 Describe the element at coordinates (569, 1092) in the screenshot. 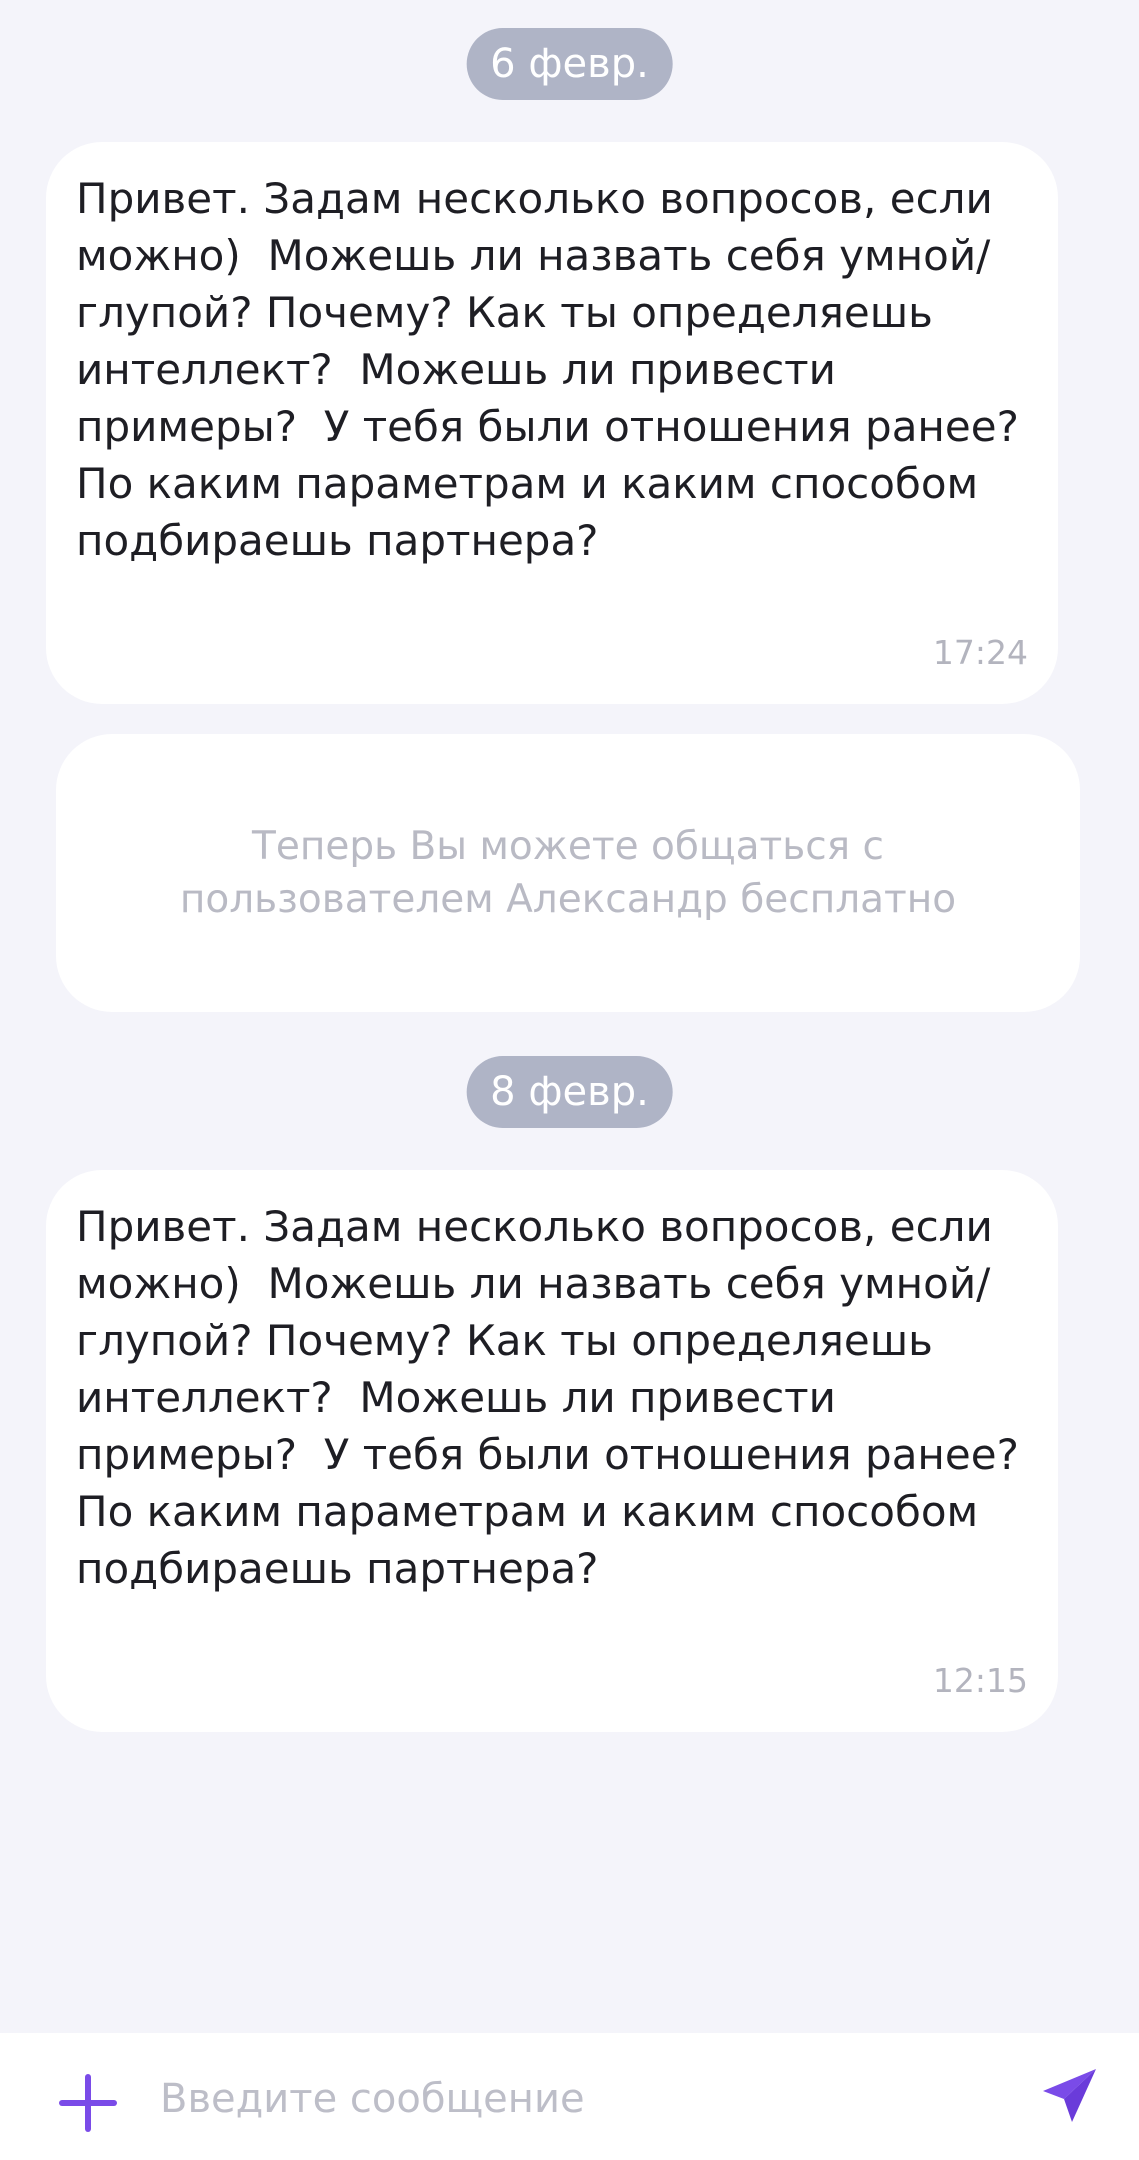

I see `date-separator: 8 февр.` at that location.